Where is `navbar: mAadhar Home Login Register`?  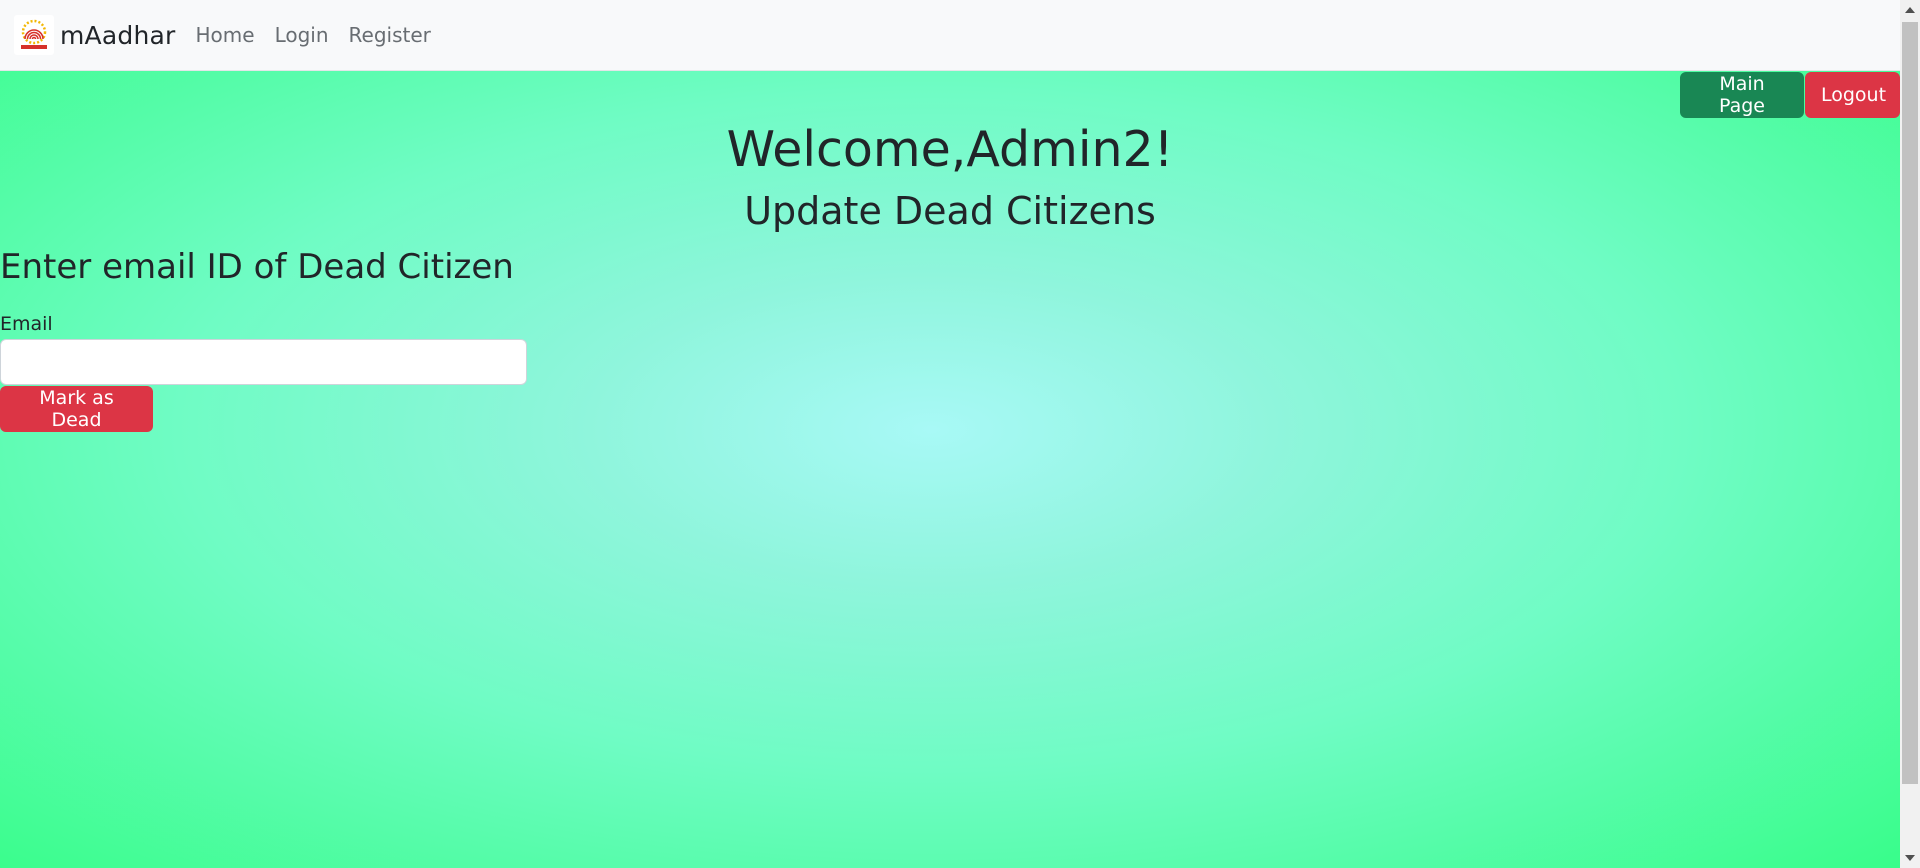 navbar: mAadhar Home Login Register is located at coordinates (950, 35).